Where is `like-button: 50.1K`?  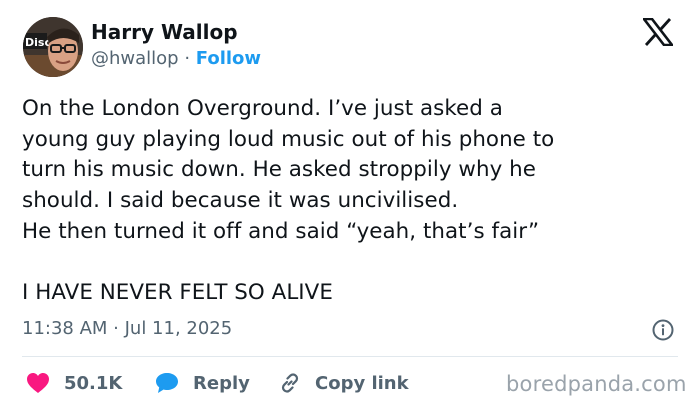
like-button: 50.1K is located at coordinates (74, 383).